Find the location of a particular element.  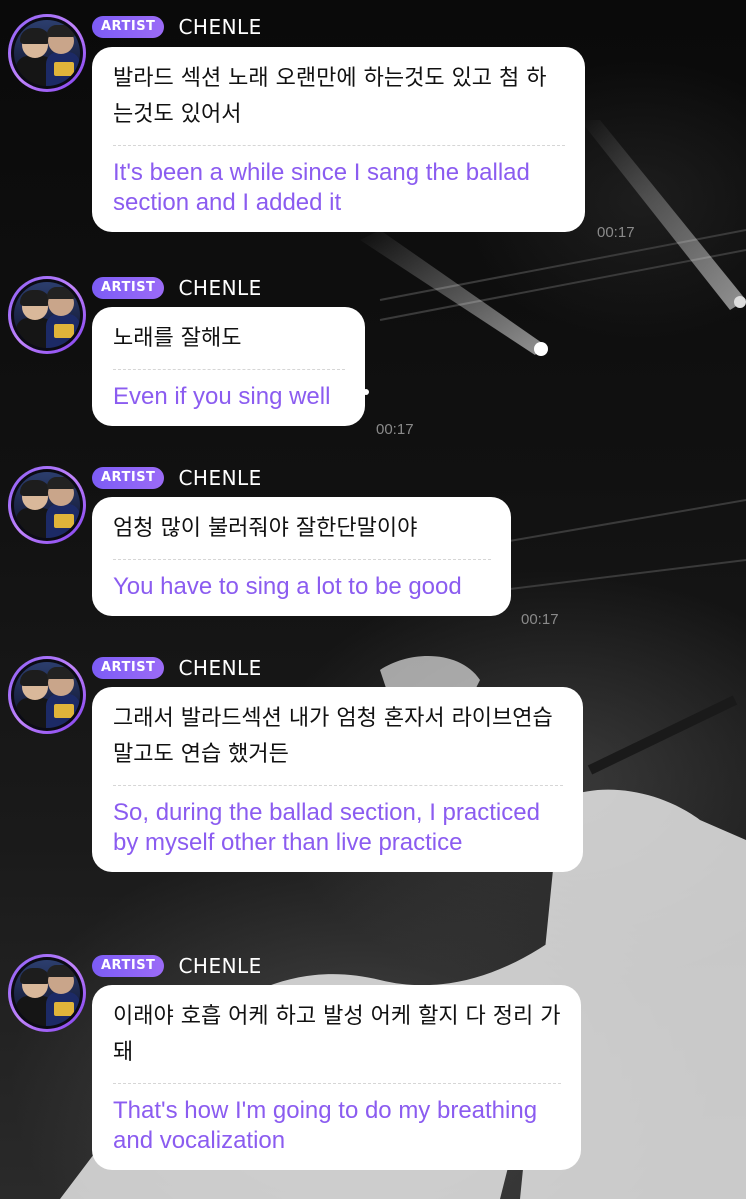

korean-text: 이래야 호흡 어케 하고 발성 어케 할지 다 정리 가돼 is located at coordinates (337, 1034).